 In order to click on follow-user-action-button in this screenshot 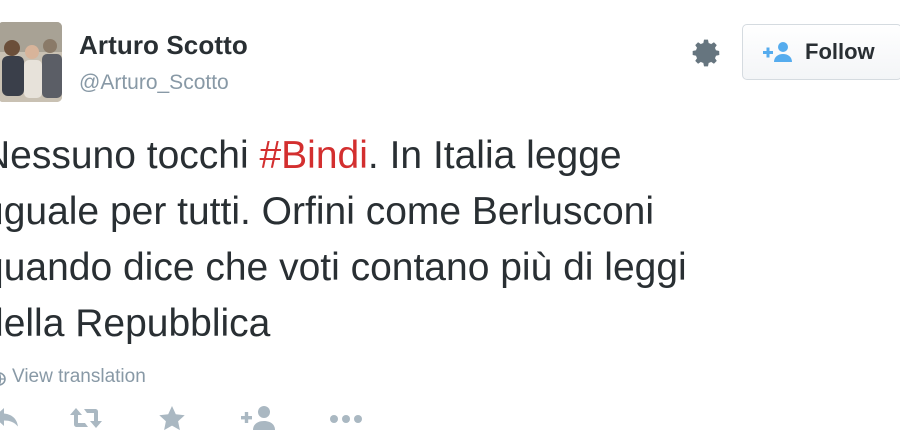, I will do `click(258, 420)`.